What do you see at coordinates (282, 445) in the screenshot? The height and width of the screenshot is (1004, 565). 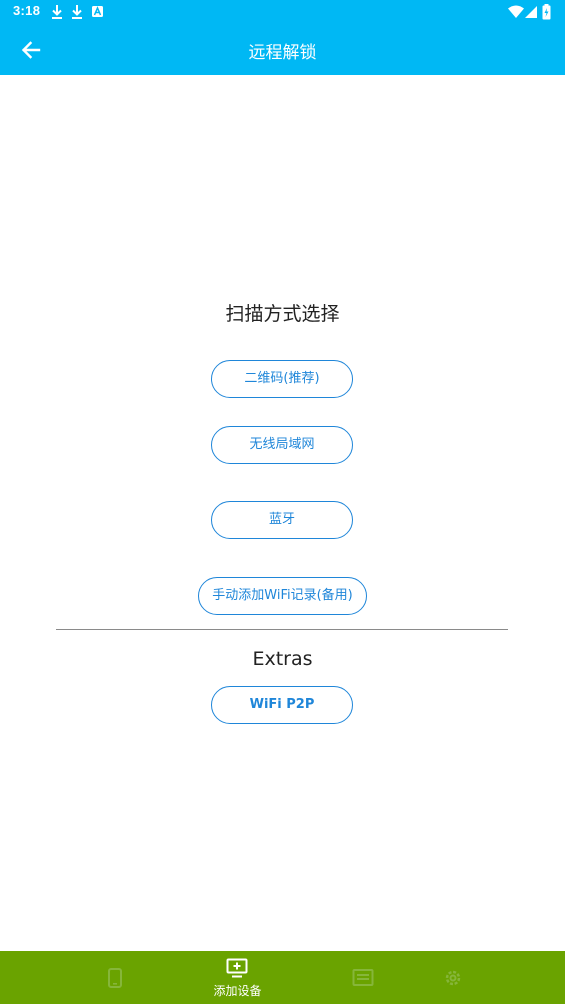 I see `wlan-button: 无线局域网` at bounding box center [282, 445].